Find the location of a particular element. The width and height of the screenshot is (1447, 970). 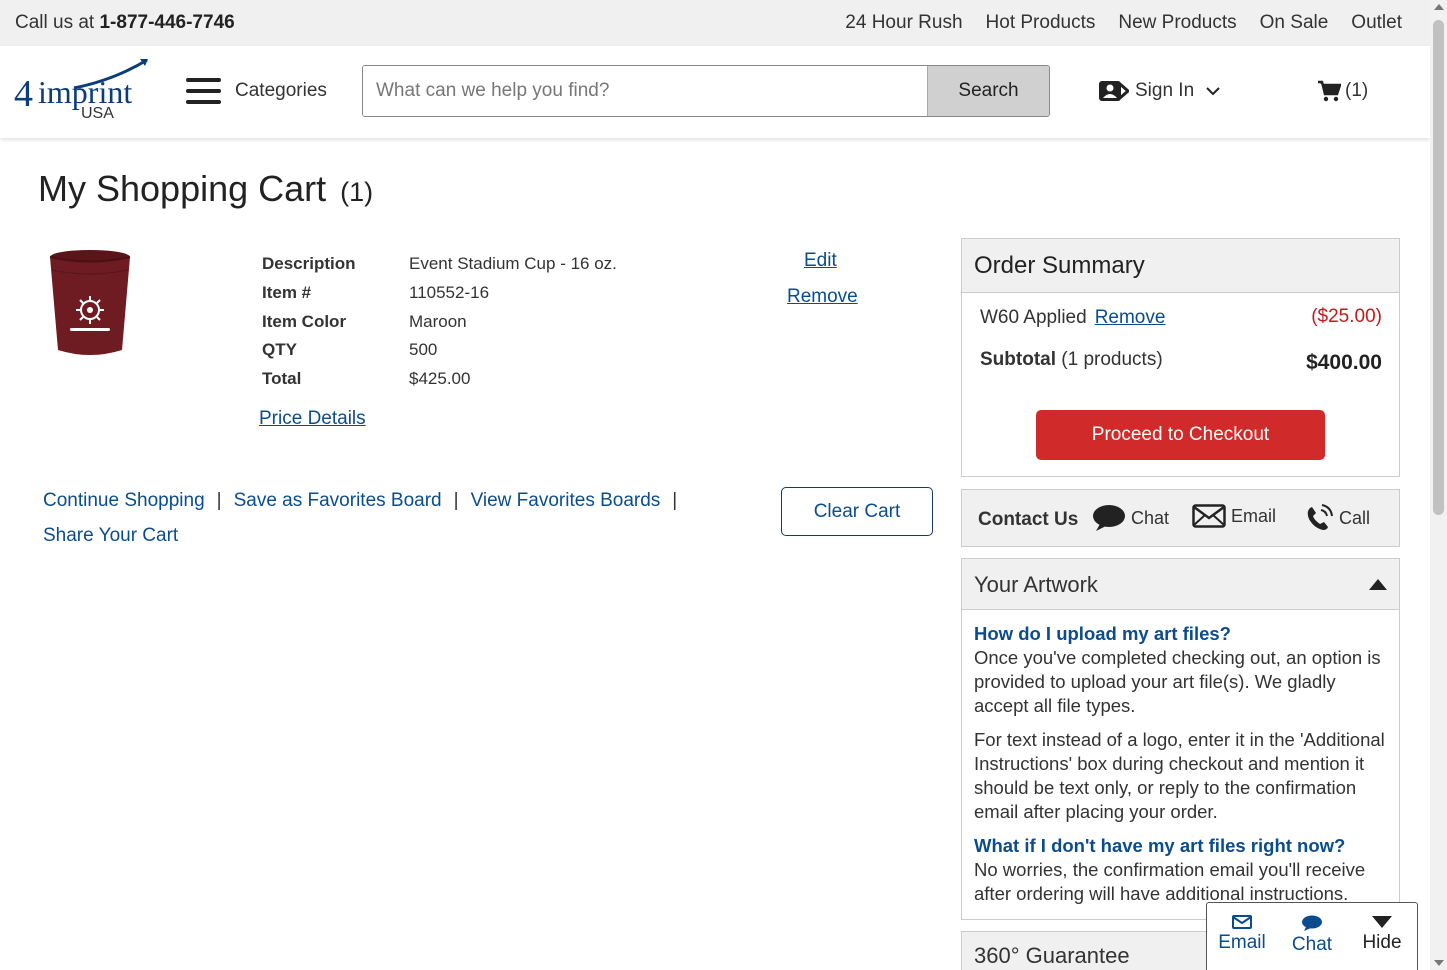

share-cart-link: Share Your Cart is located at coordinates (110, 535).